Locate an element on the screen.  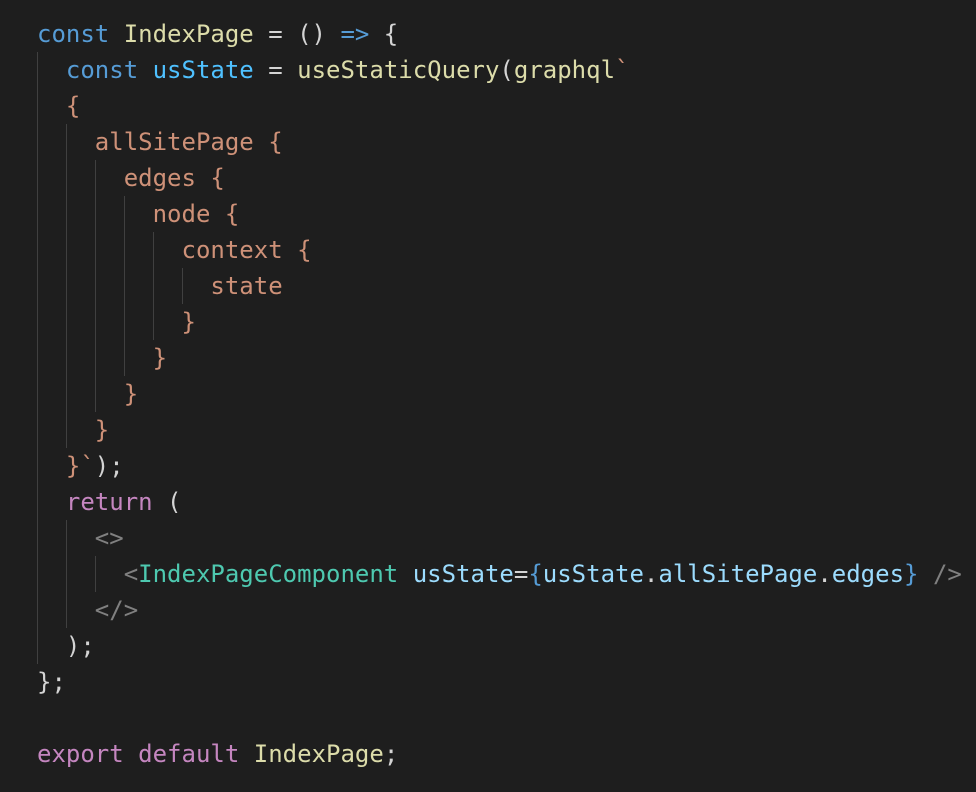
code-line: const usState = useStaticQuery(graphql` is located at coordinates (333, 70).